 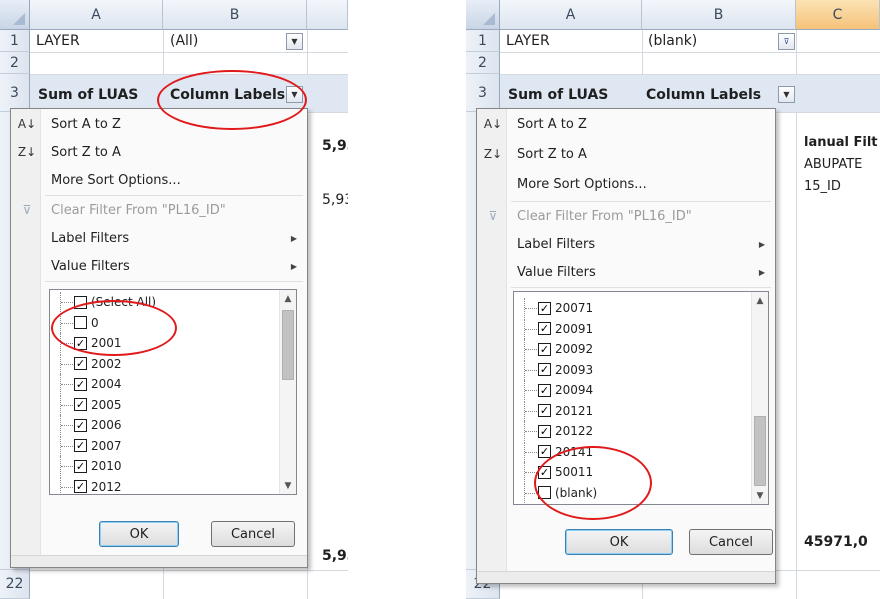 I want to click on filter-list-item: ✓ 2010, so click(x=160, y=466).